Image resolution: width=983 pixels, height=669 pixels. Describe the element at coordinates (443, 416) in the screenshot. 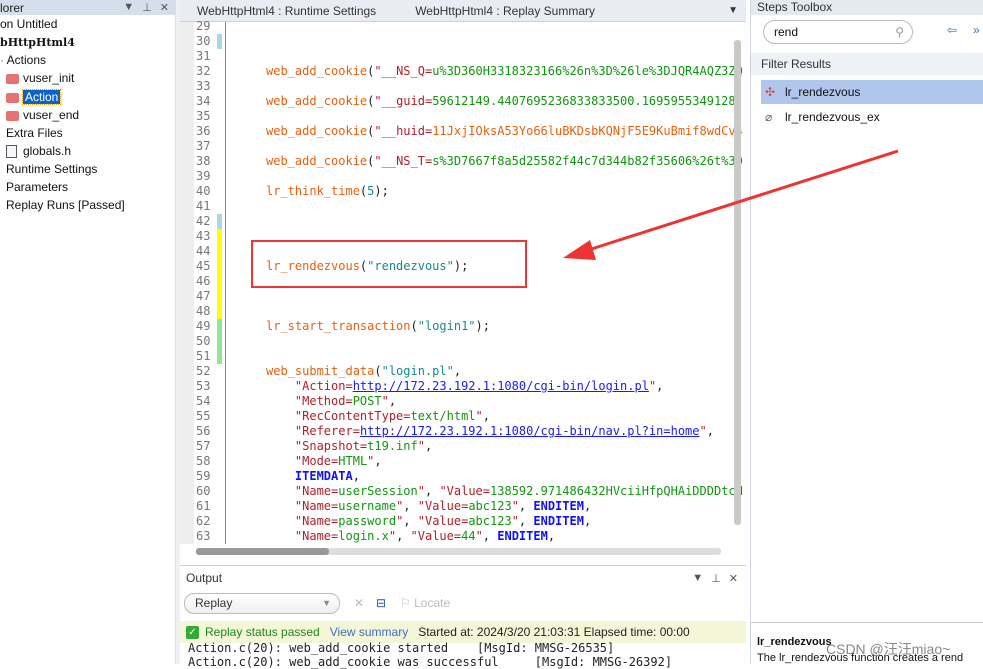

I see `code-token: text/html` at that location.